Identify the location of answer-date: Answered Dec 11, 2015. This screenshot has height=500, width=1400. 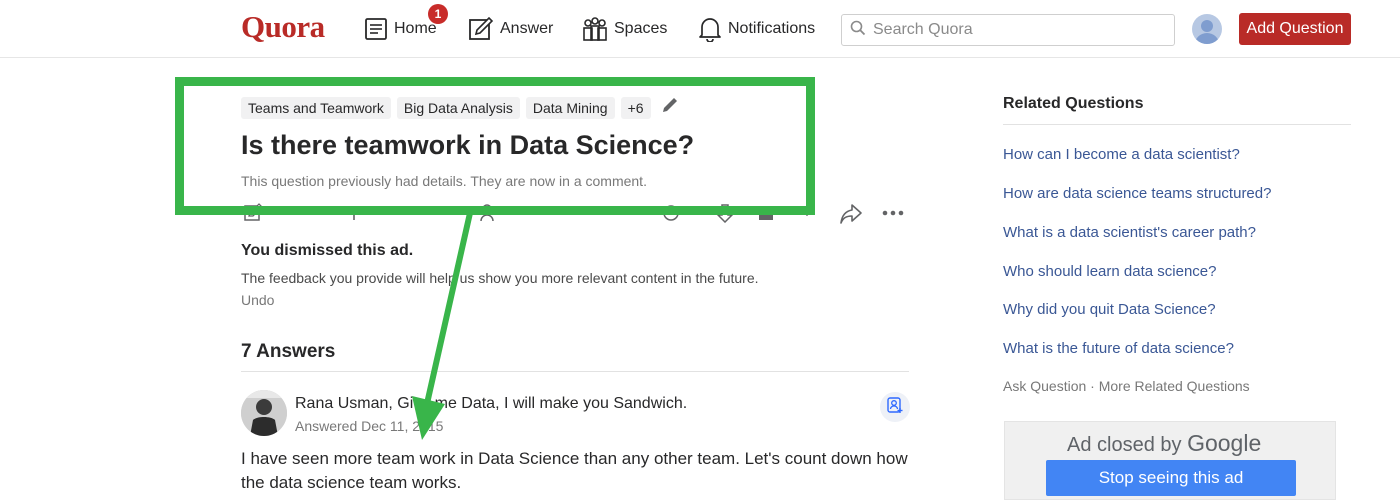
(369, 426).